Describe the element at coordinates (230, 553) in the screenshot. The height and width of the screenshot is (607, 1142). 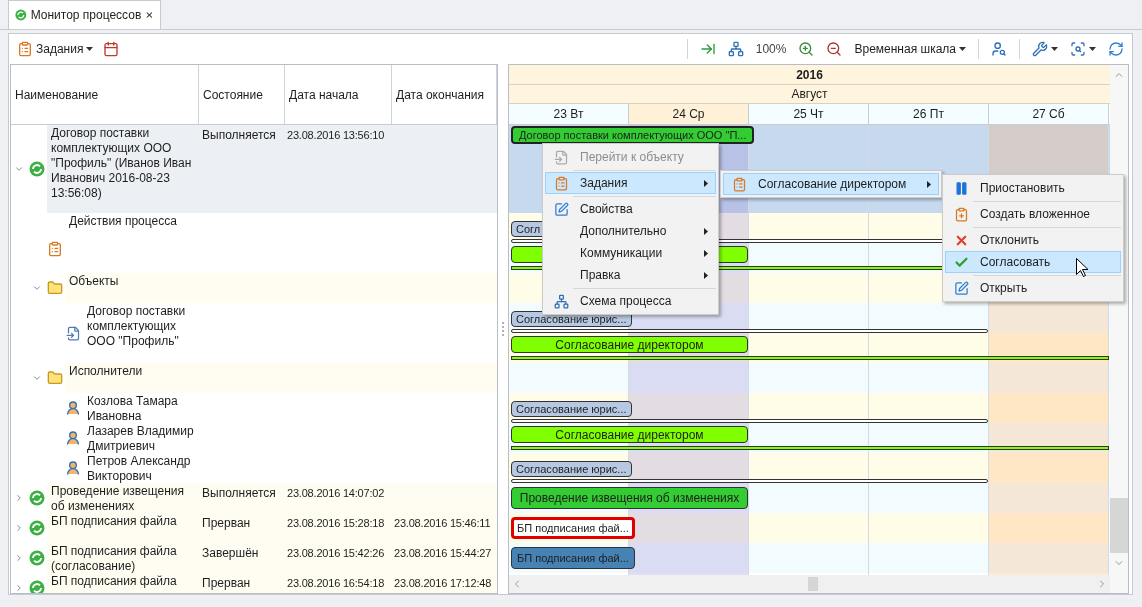
I see `state-cell: Завершён` at that location.